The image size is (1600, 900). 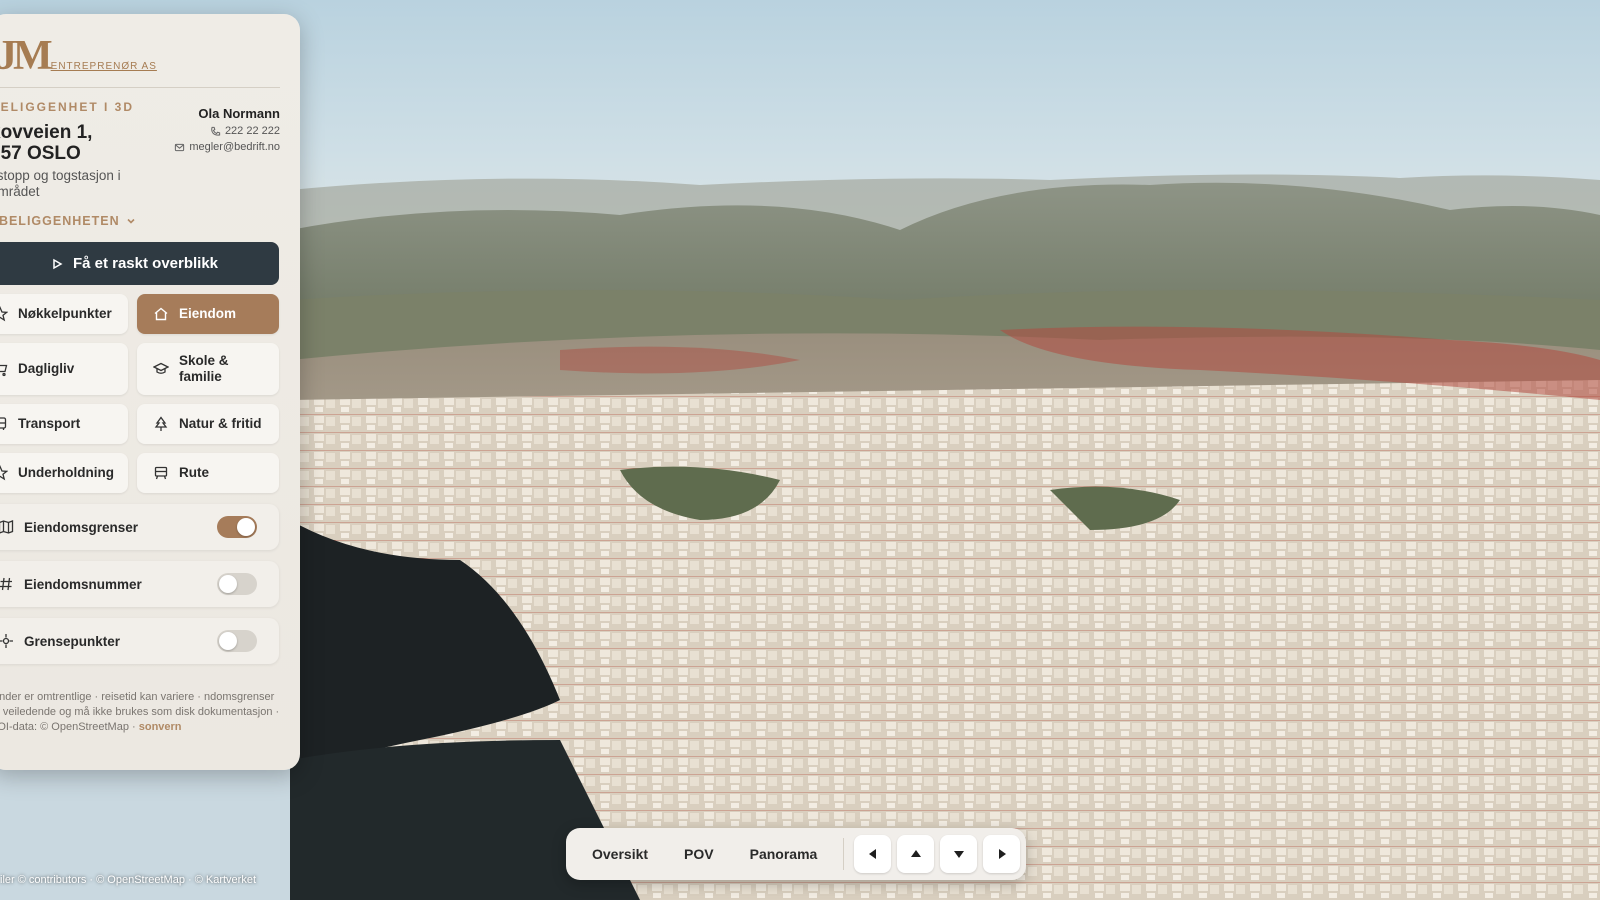 I want to click on category-label: Skole & familie, so click(x=204, y=368).